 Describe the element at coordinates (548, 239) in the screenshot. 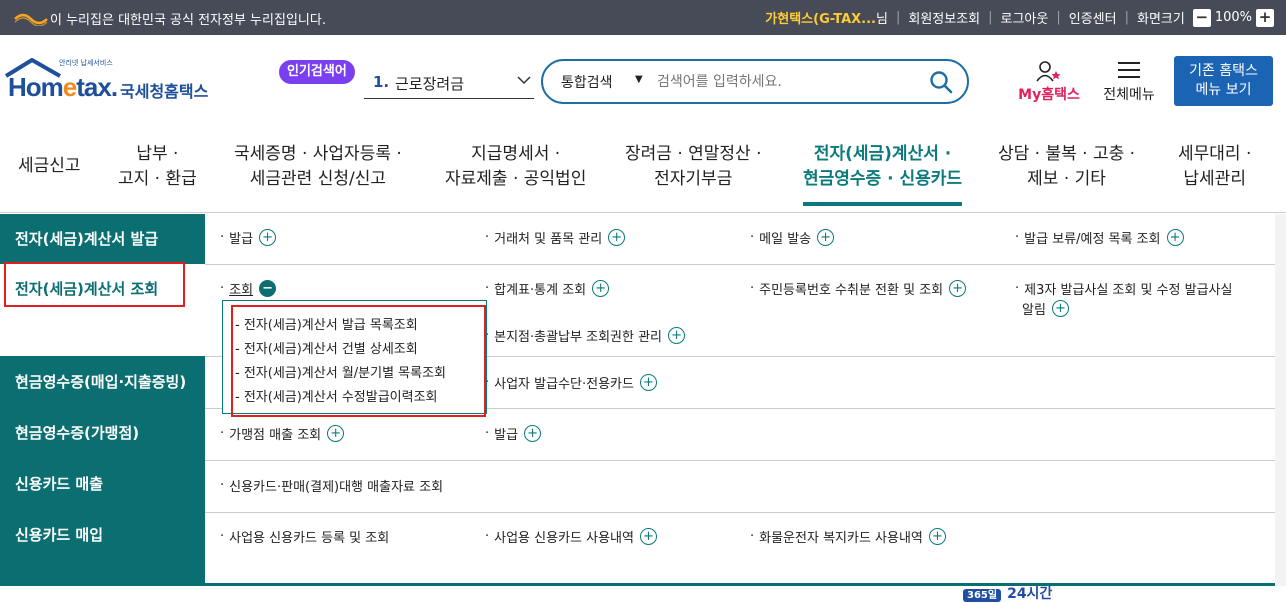

I see `menu-label: 거래처 및 품목 관리` at that location.